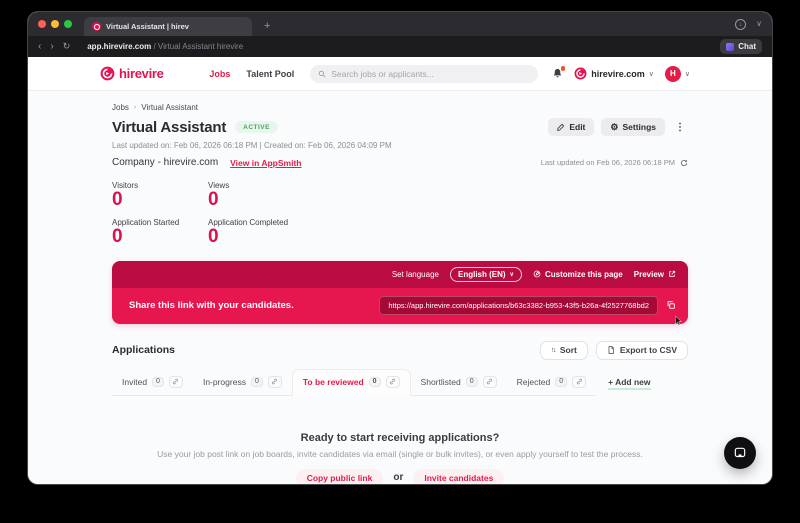  I want to click on customize-page-button: Customize this page, so click(578, 274).